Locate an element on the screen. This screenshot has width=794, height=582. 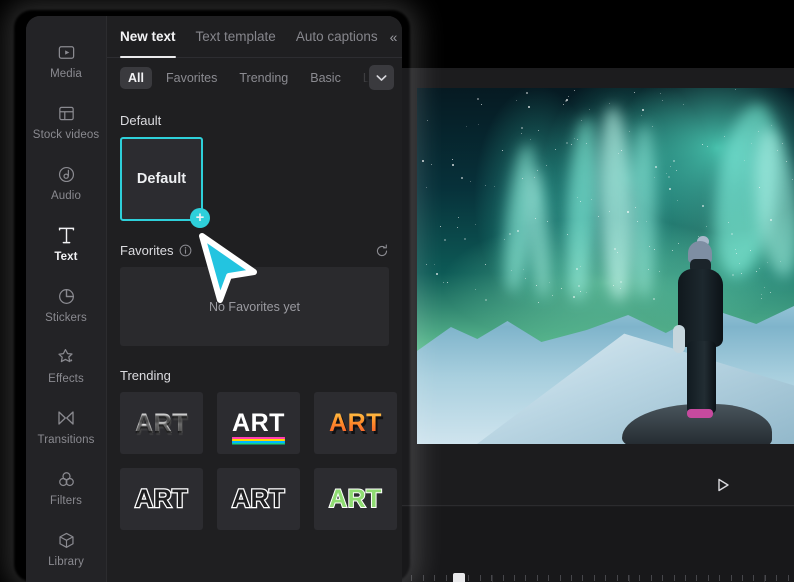
section-label: Favorites is located at coordinates (147, 250).